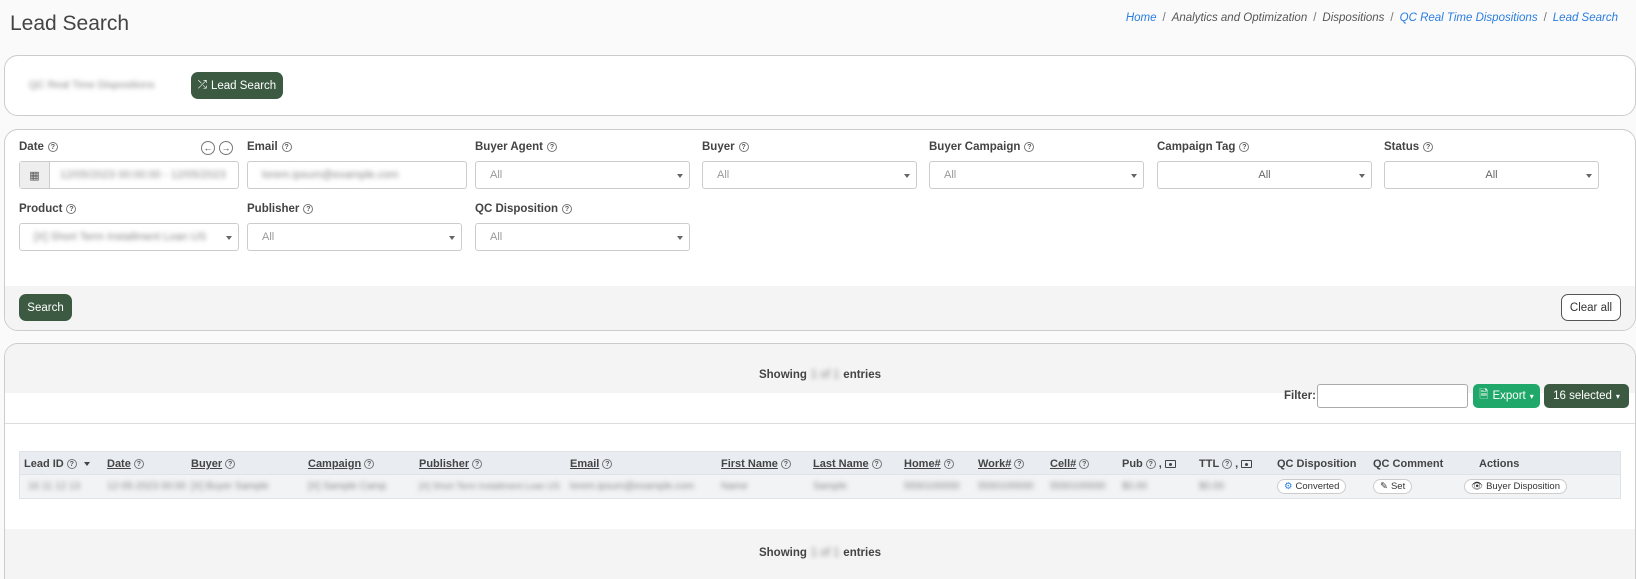  Describe the element at coordinates (1264, 175) in the screenshot. I see `campaign-tag-select: All` at that location.